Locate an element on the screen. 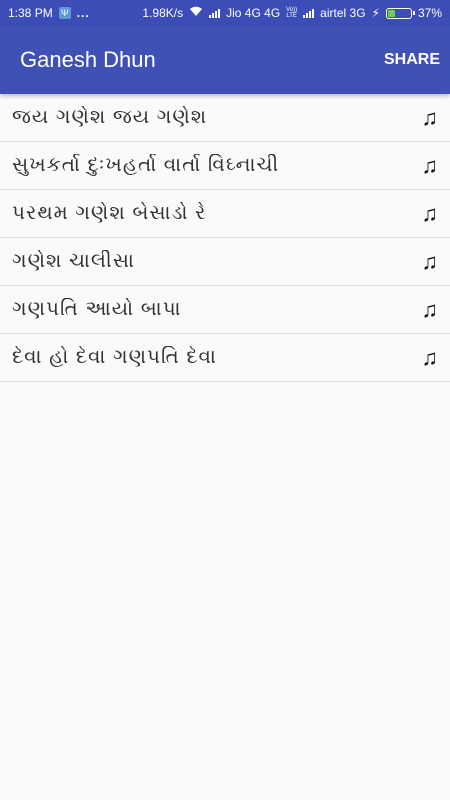 Image resolution: width=450 pixels, height=800 pixels. song-title: દેવા હો દેવા ગણપતિ દેવા is located at coordinates (114, 357).